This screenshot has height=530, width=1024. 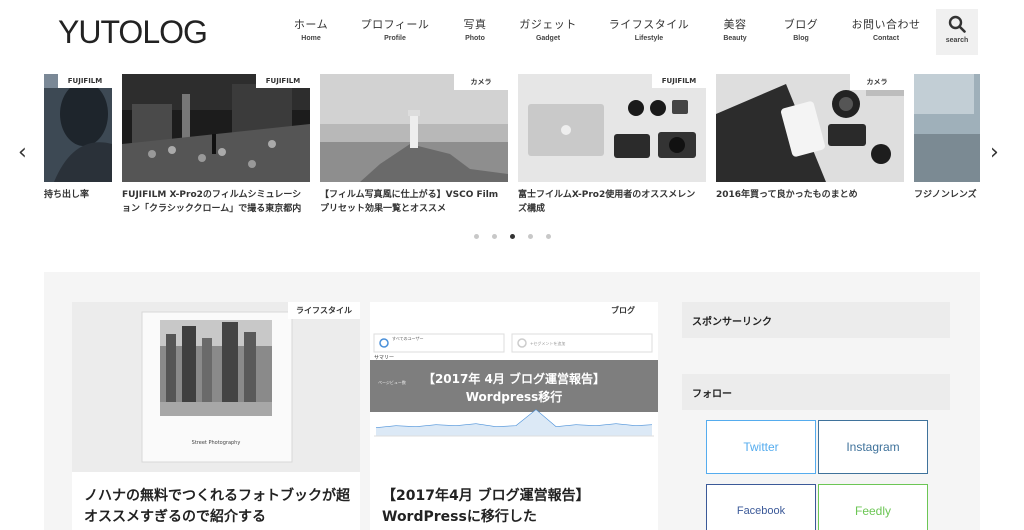 I want to click on summary-tab: サマリー, so click(x=384, y=358).